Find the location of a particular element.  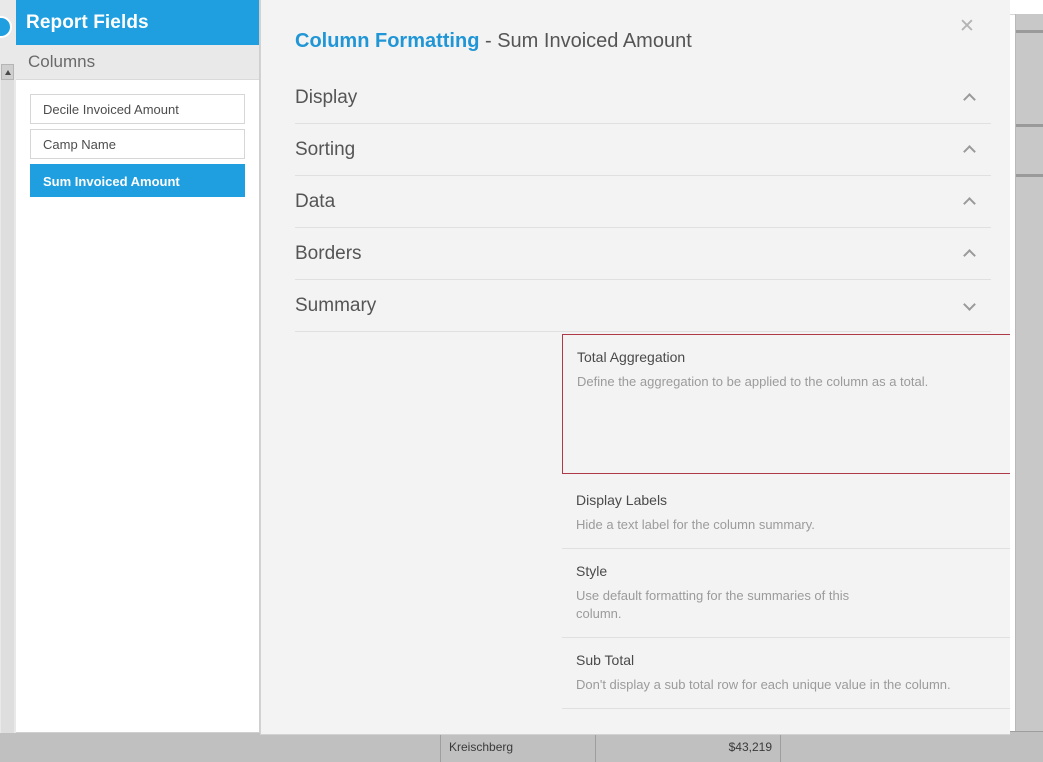

dialog-title-main: Column Formatting is located at coordinates (387, 41).